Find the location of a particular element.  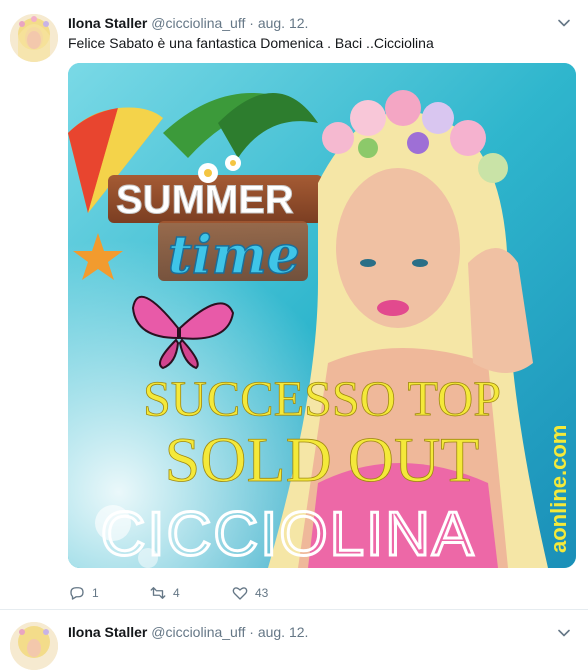

headline-1: SUCCESSO TOP is located at coordinates (322, 398).